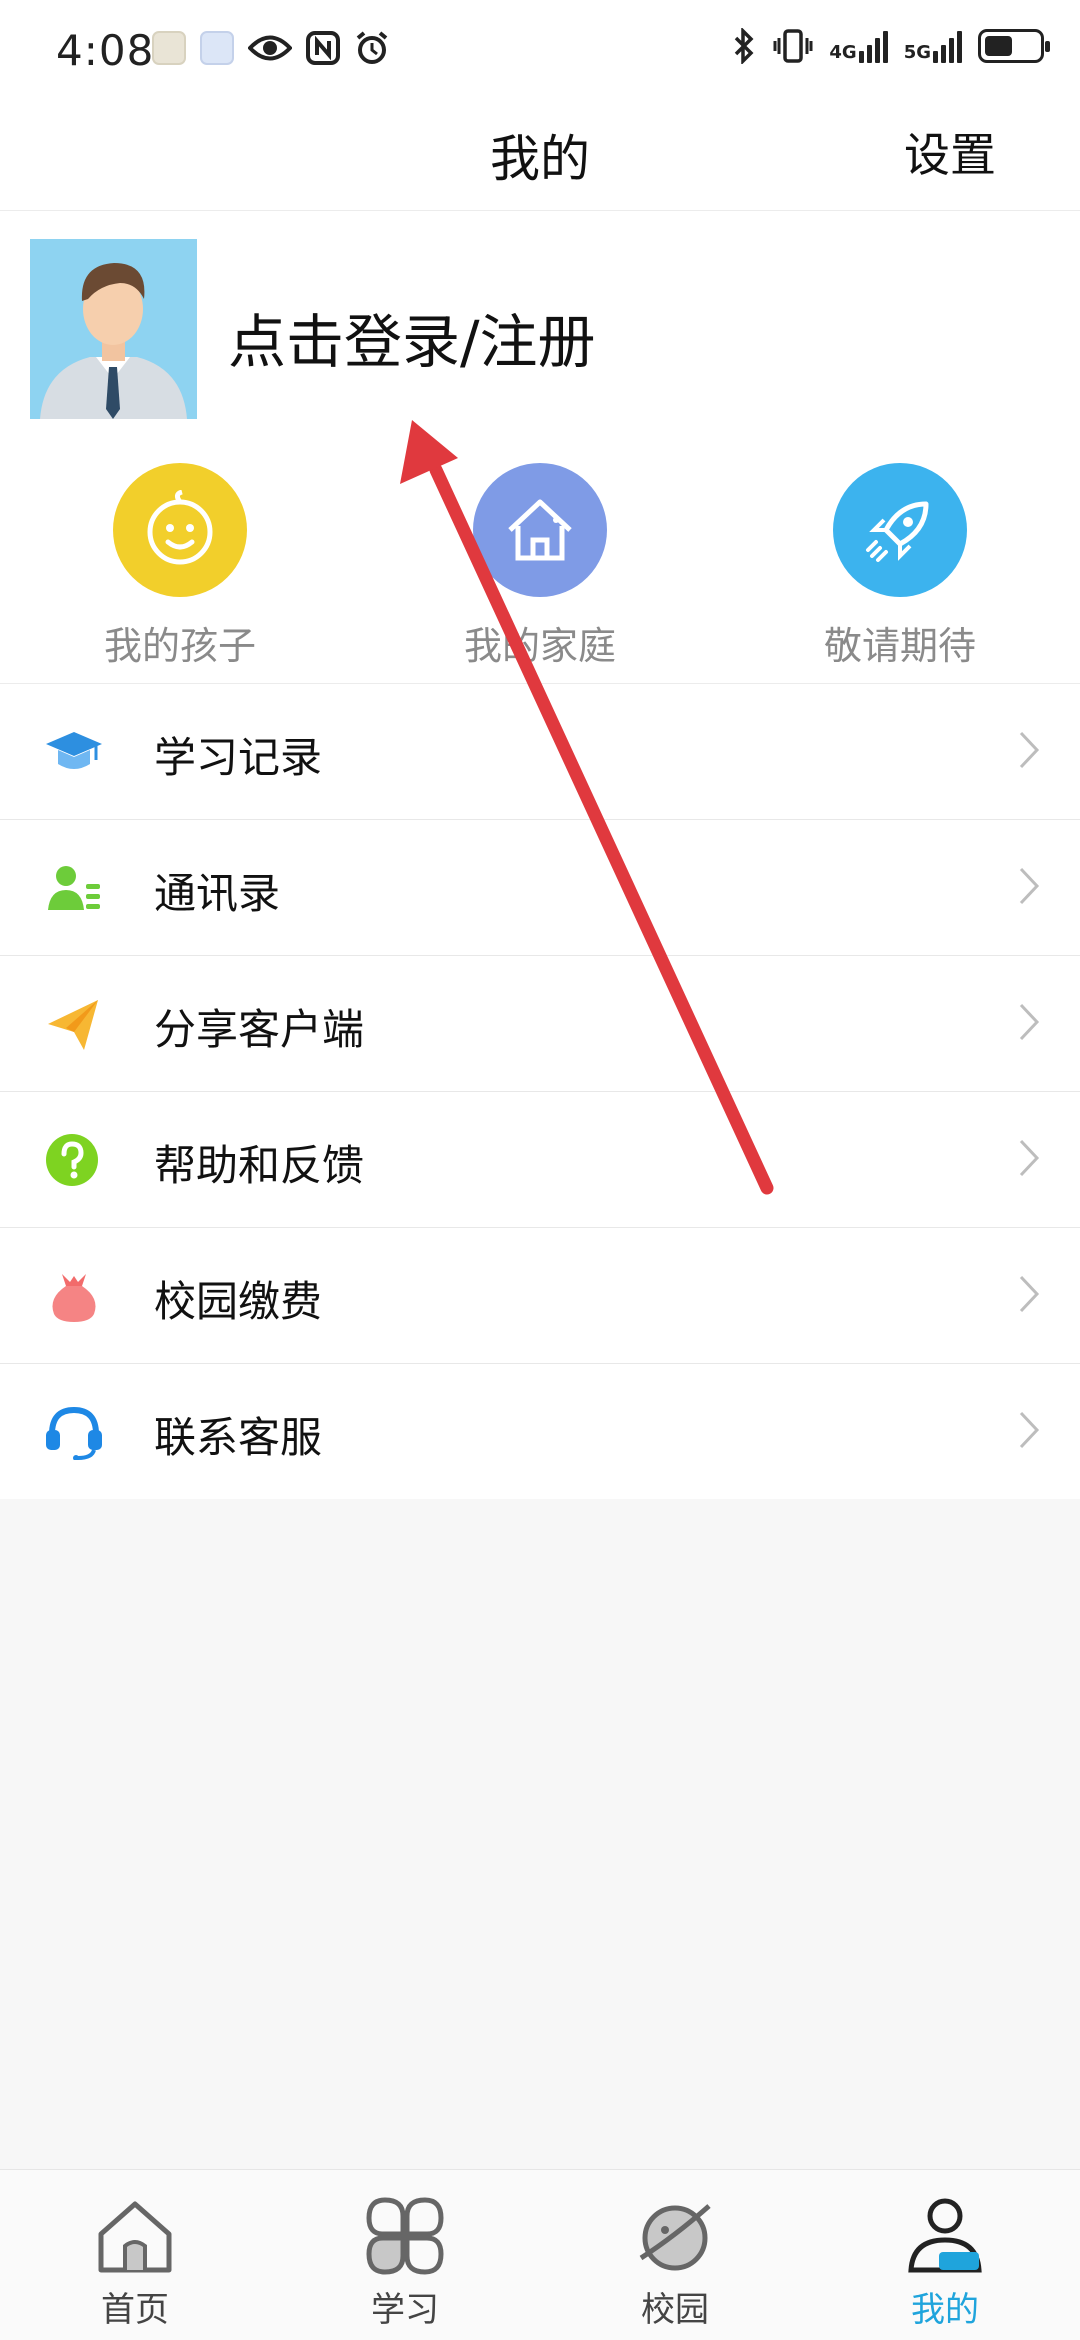 Image resolution: width=1080 pixels, height=2340 pixels. What do you see at coordinates (540, 158) in the screenshot?
I see `header: 我的 设置` at bounding box center [540, 158].